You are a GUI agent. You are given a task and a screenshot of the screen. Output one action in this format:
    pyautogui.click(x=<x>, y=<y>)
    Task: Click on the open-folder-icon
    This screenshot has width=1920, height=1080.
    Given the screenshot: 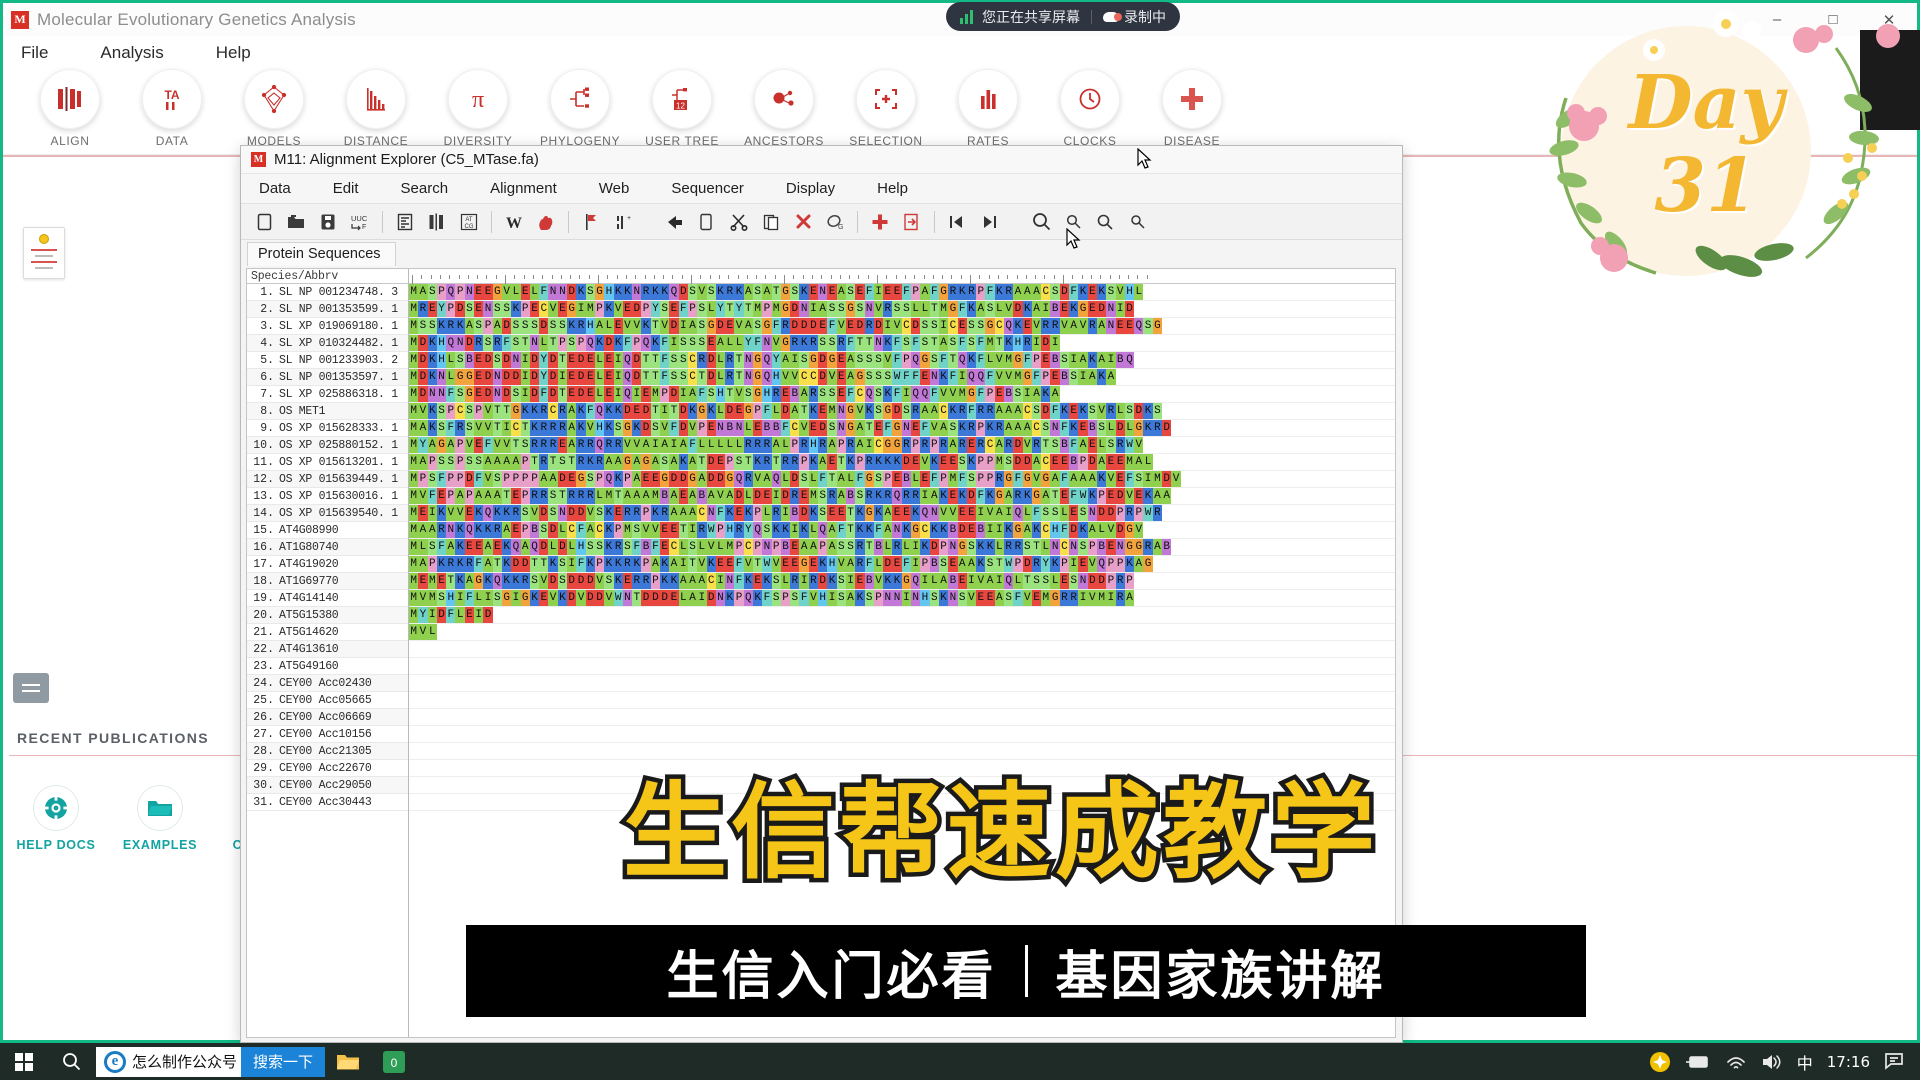 What is the action you would take?
    pyautogui.click(x=296, y=222)
    